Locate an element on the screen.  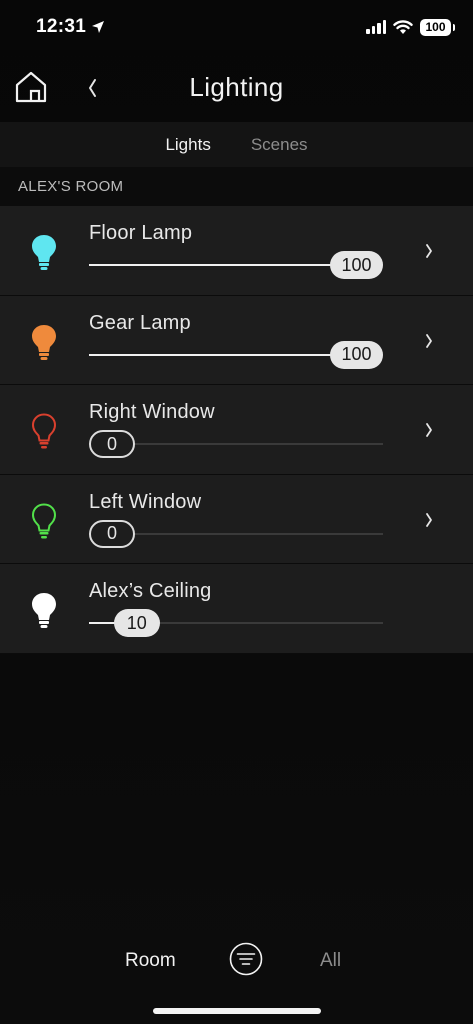
brightness-slider: 10 is located at coordinates (236, 623).